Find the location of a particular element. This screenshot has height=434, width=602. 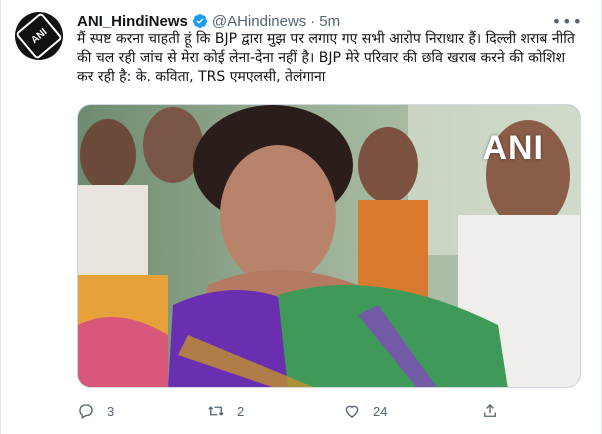

reply-icon is located at coordinates (86, 411).